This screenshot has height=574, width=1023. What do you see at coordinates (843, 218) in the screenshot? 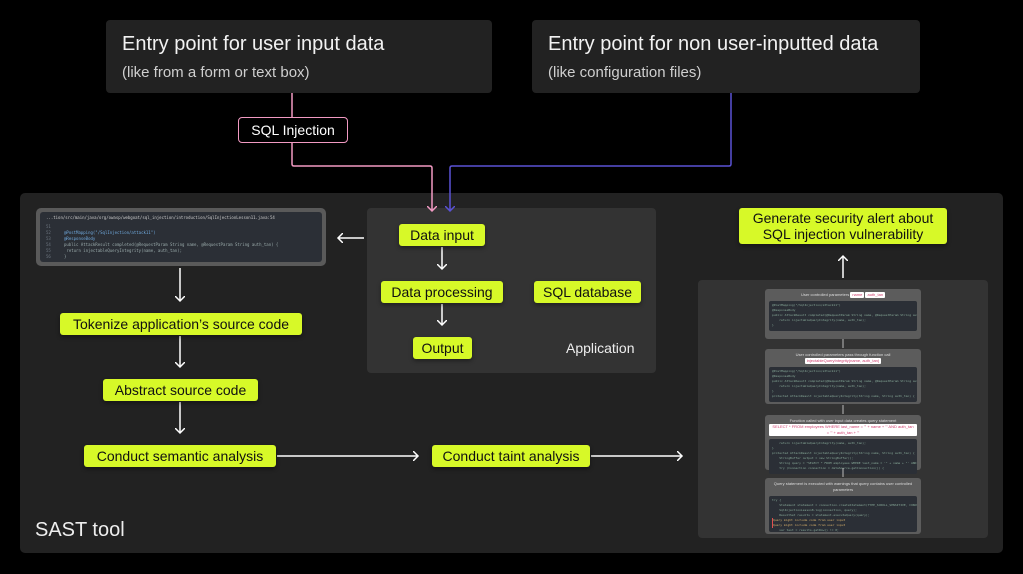
I see `alert-line-1: Generate security alert about` at bounding box center [843, 218].